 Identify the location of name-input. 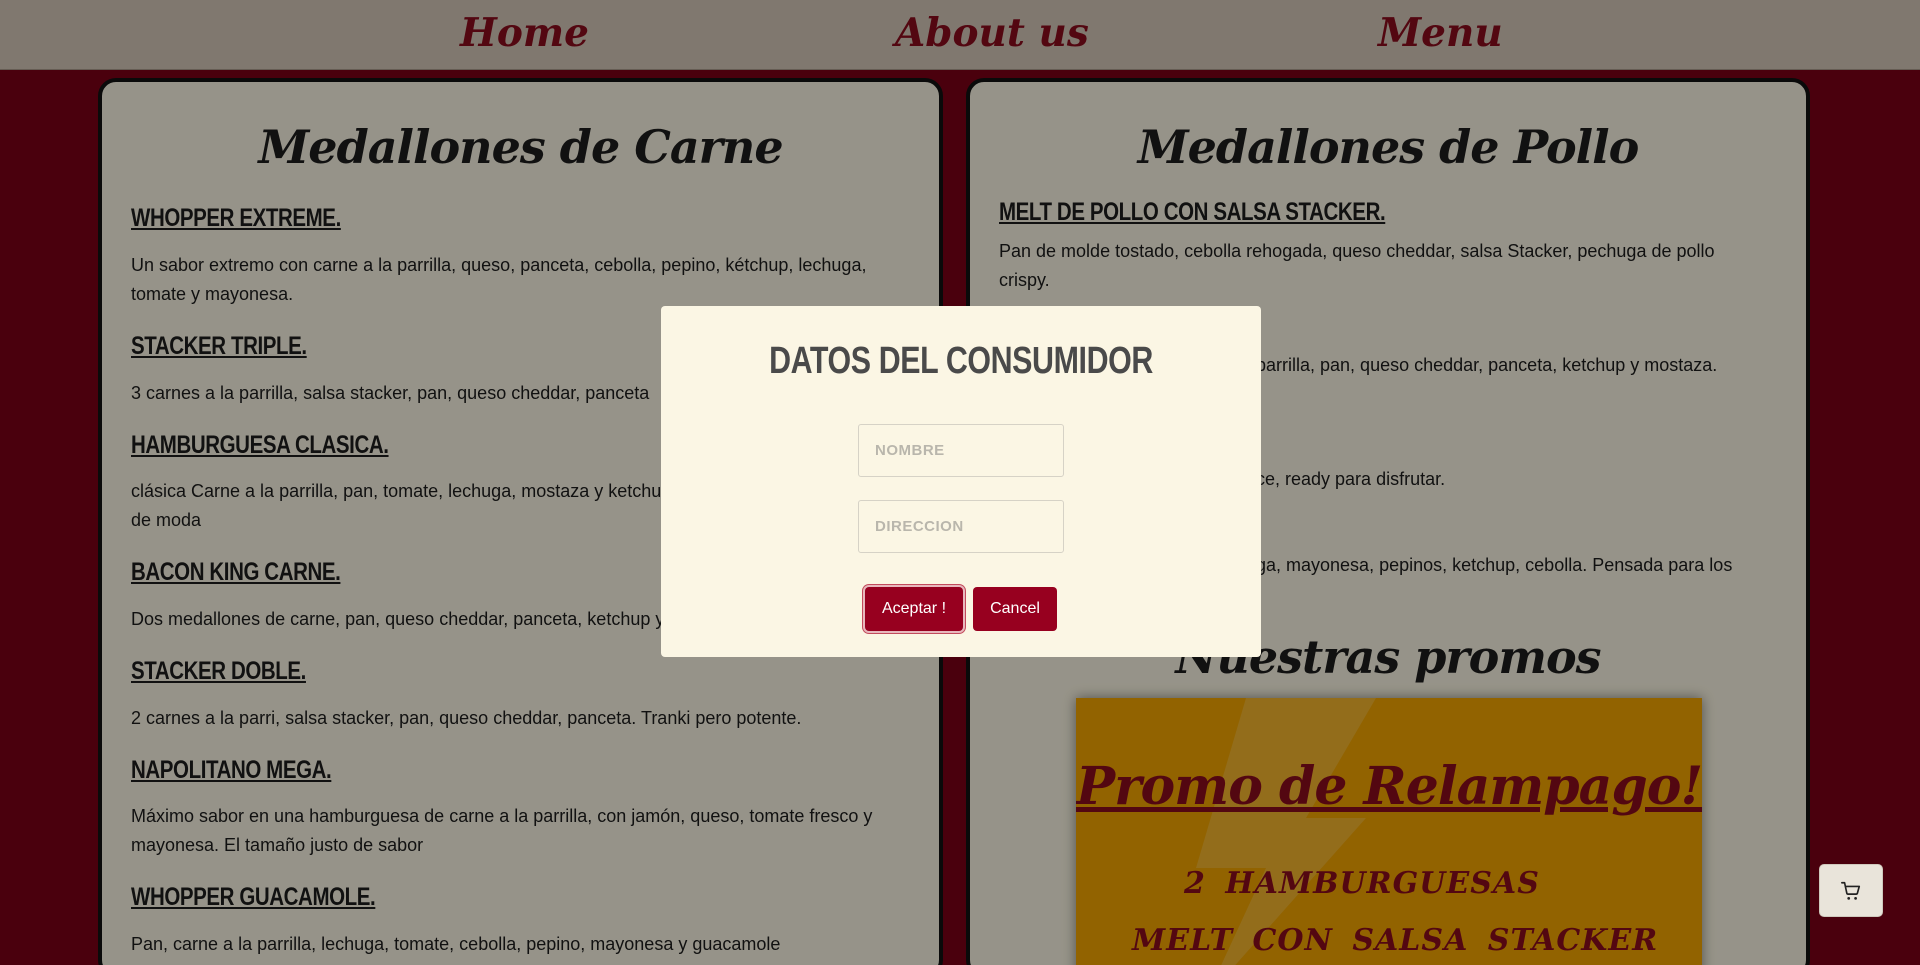
(961, 450).